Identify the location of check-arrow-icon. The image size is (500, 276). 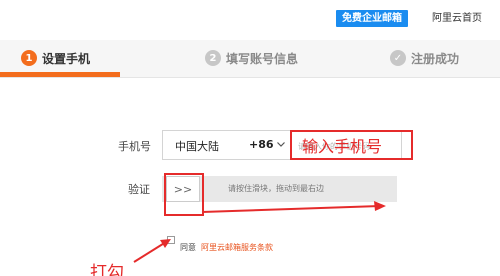
(152, 251).